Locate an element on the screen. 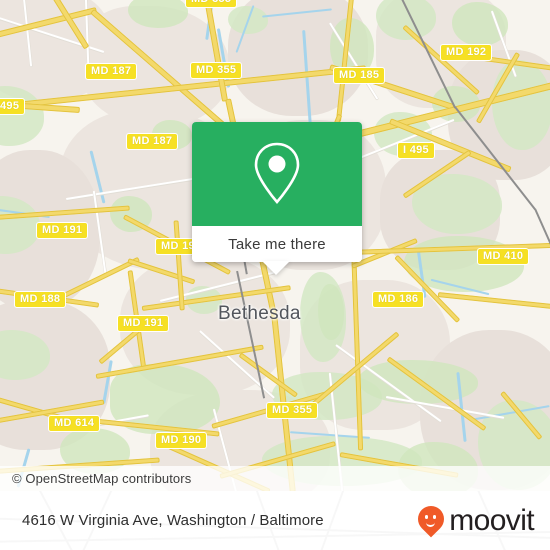 This screenshot has width=550, height=550. moovit-pin-icon is located at coordinates (431, 518).